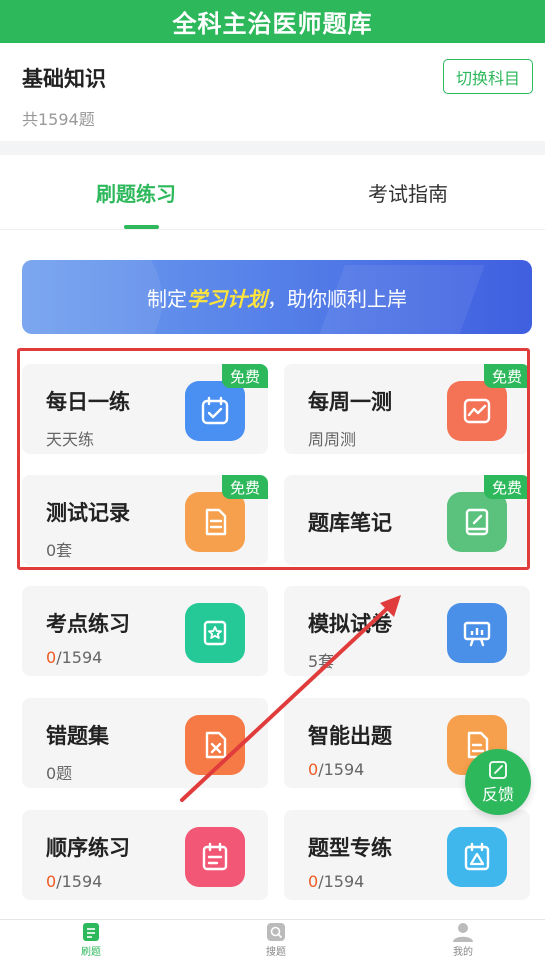  What do you see at coordinates (463, 932) in the screenshot?
I see `user-icon` at bounding box center [463, 932].